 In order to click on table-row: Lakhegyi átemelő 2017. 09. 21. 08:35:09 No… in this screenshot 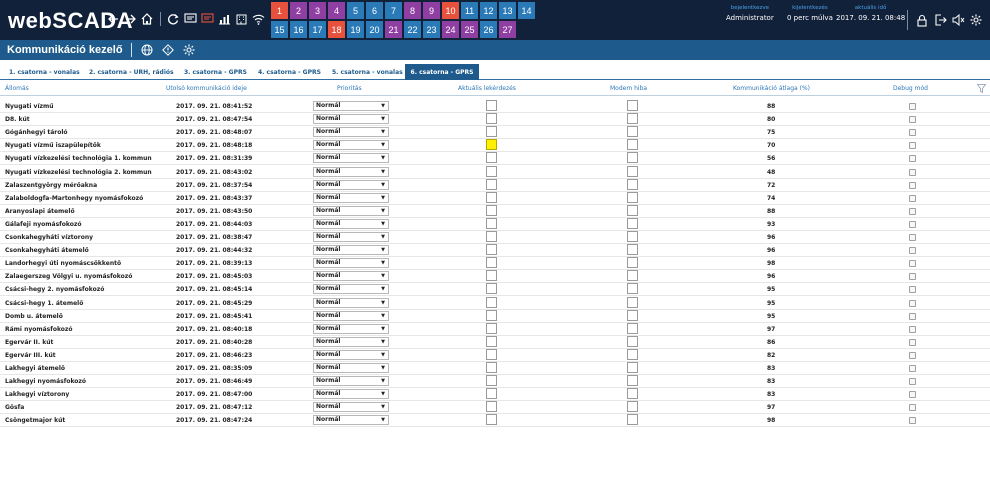, I will do `click(495, 368)`.